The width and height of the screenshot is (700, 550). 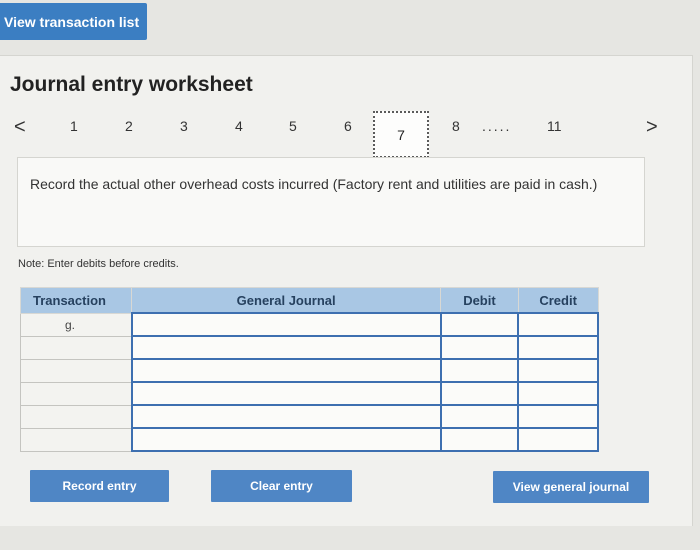 What do you see at coordinates (281, 486) in the screenshot?
I see `clear-entry-button: Clear entry` at bounding box center [281, 486].